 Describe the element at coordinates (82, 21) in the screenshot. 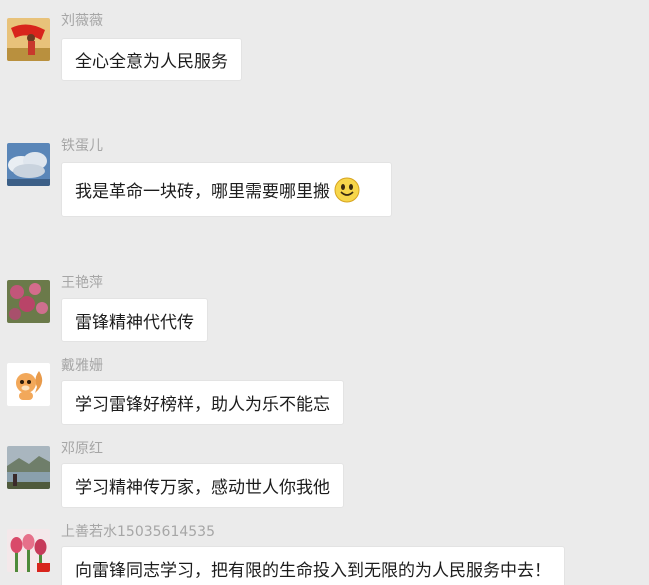

I see `sender-name: 刘薇薇` at that location.